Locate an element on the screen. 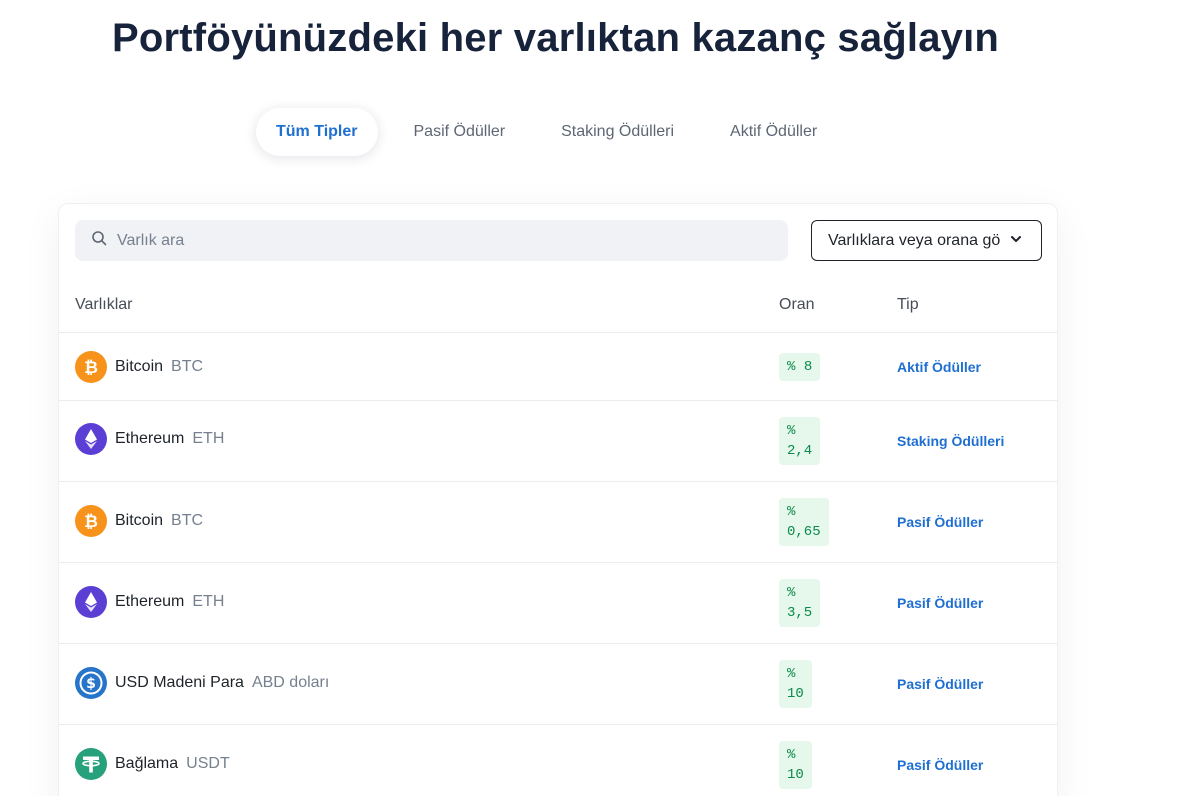 Image resolution: width=1191 pixels, height=796 pixels. rate-value: 8 is located at coordinates (808, 367).